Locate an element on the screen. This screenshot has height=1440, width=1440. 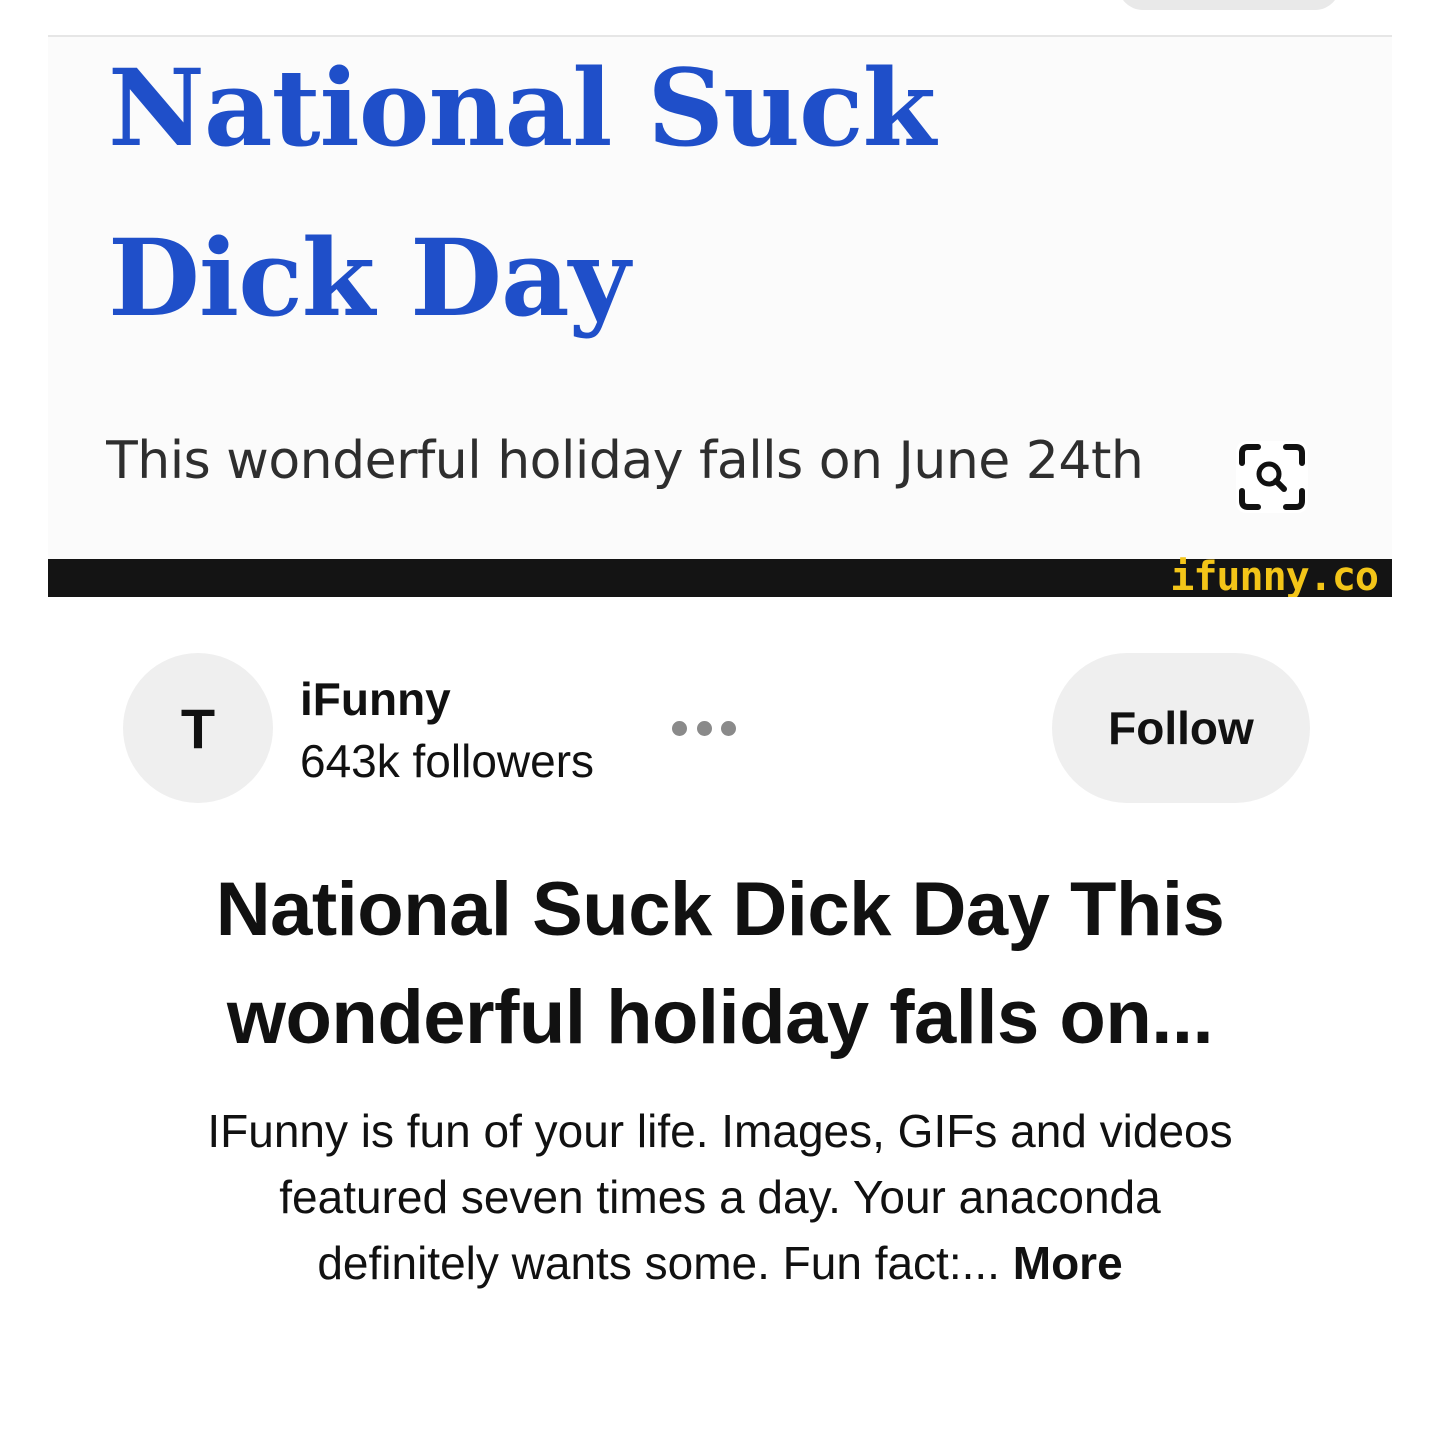
image-headline: National Suck Dick Day is located at coordinates (522, 200).